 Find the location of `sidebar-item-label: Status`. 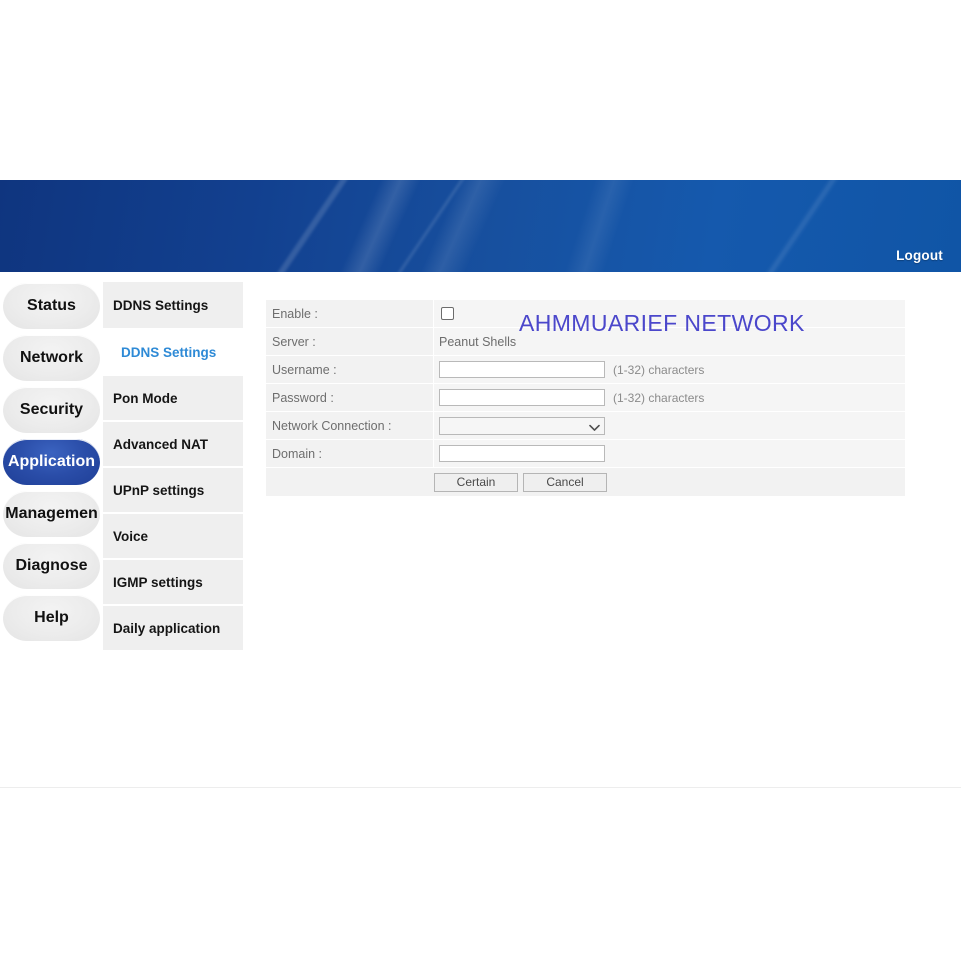

sidebar-item-label: Status is located at coordinates (51, 305).